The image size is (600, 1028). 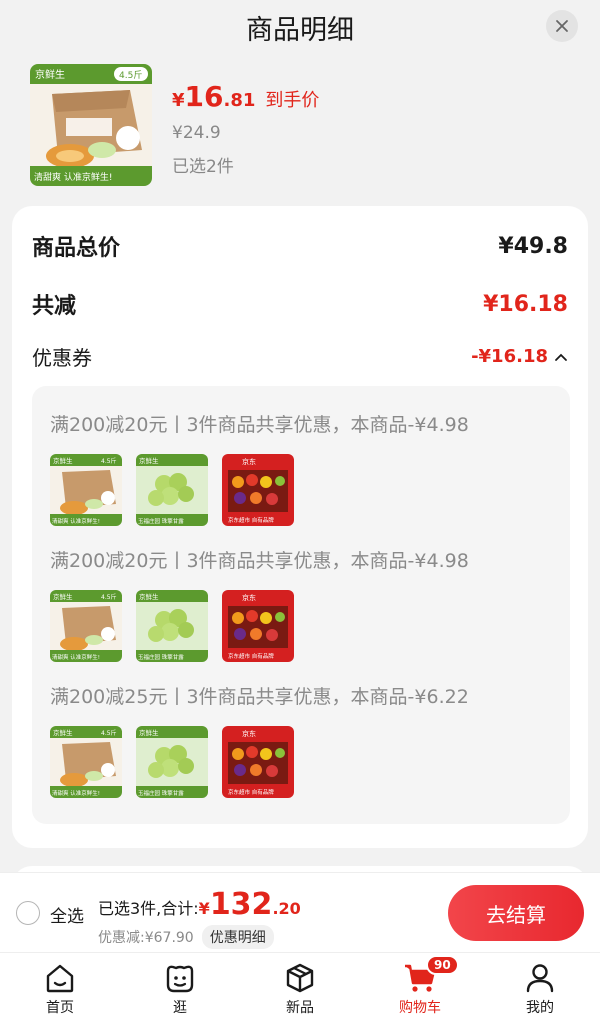 I want to click on tab-home: 首页, so click(x=60, y=990).